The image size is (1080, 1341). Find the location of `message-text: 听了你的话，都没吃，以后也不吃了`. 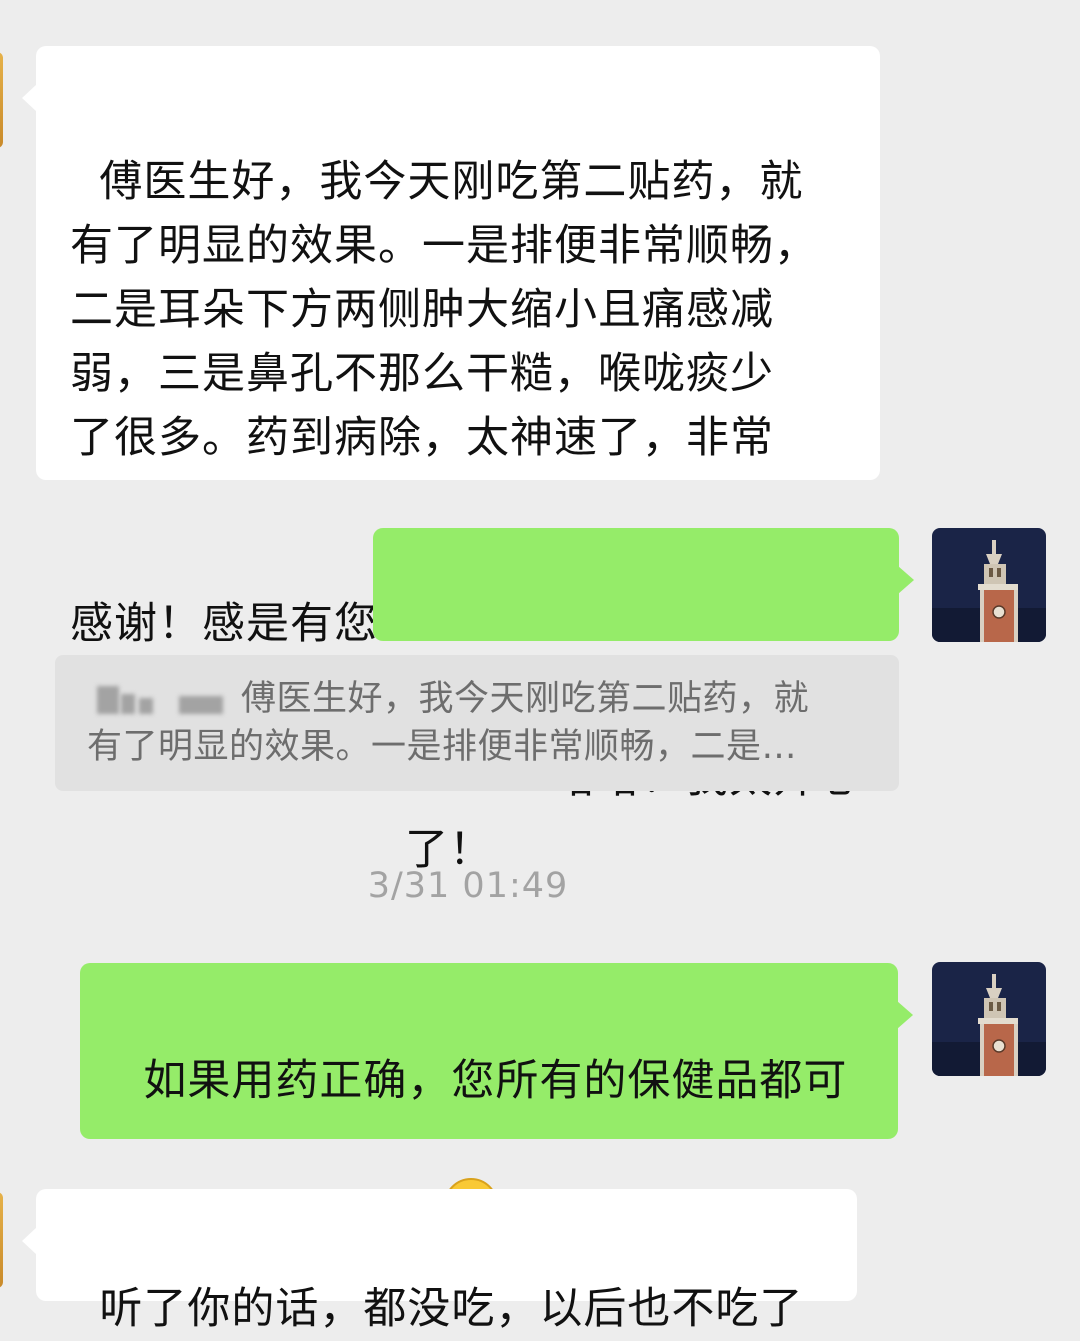

message-text: 听了你的话，都没吃，以后也不吃了 is located at coordinates (451, 1309).